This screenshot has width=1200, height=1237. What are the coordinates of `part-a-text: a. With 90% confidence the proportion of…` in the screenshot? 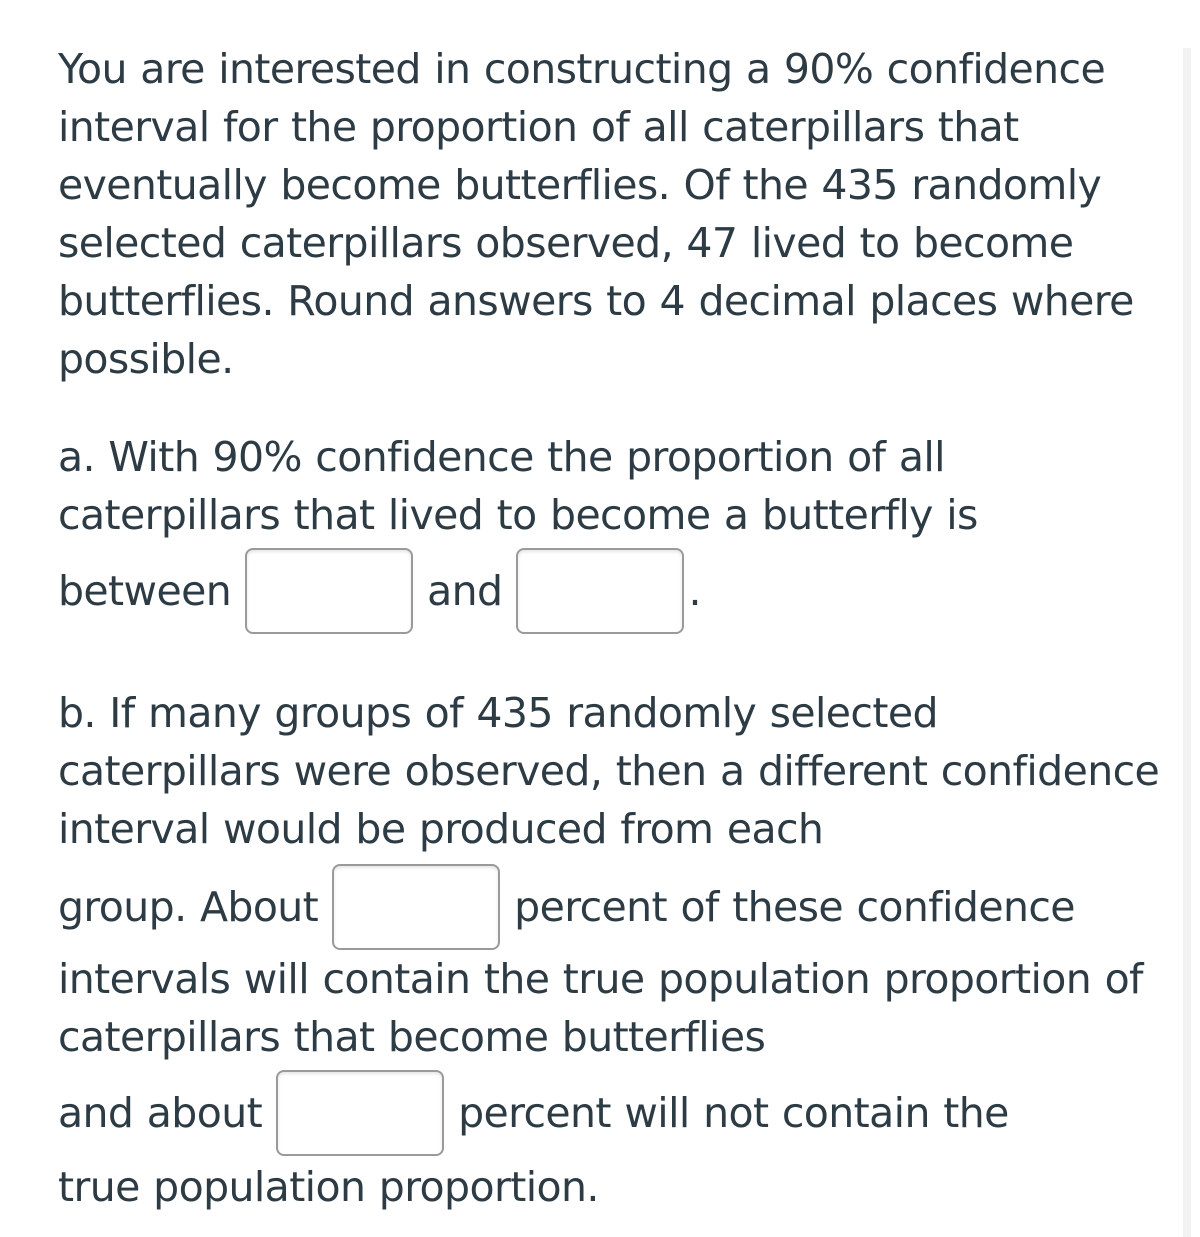 It's located at (518, 486).